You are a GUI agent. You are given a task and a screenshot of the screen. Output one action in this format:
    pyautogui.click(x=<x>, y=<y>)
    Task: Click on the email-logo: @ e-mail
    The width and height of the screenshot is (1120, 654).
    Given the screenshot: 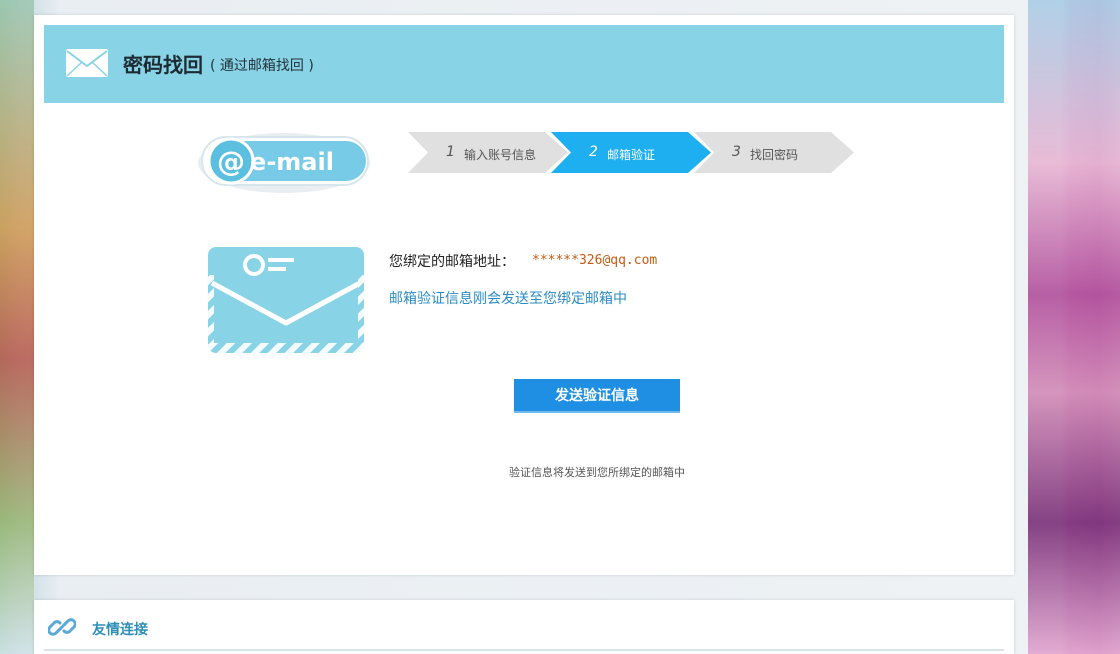 What is the action you would take?
    pyautogui.click(x=284, y=163)
    